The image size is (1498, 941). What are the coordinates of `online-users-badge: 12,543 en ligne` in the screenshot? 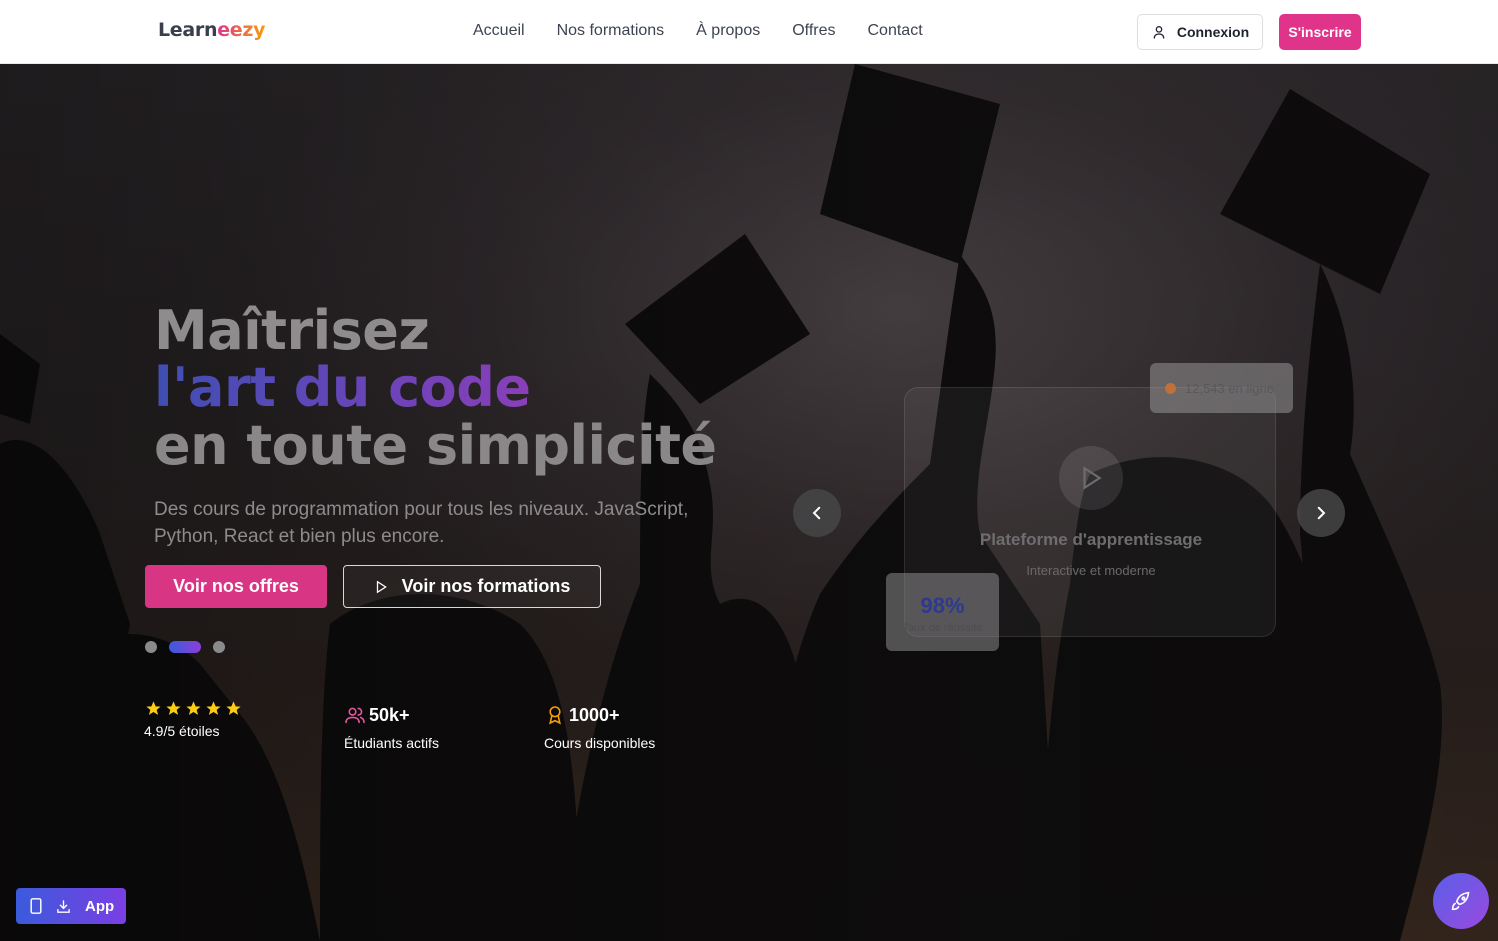 It's located at (1221, 388).